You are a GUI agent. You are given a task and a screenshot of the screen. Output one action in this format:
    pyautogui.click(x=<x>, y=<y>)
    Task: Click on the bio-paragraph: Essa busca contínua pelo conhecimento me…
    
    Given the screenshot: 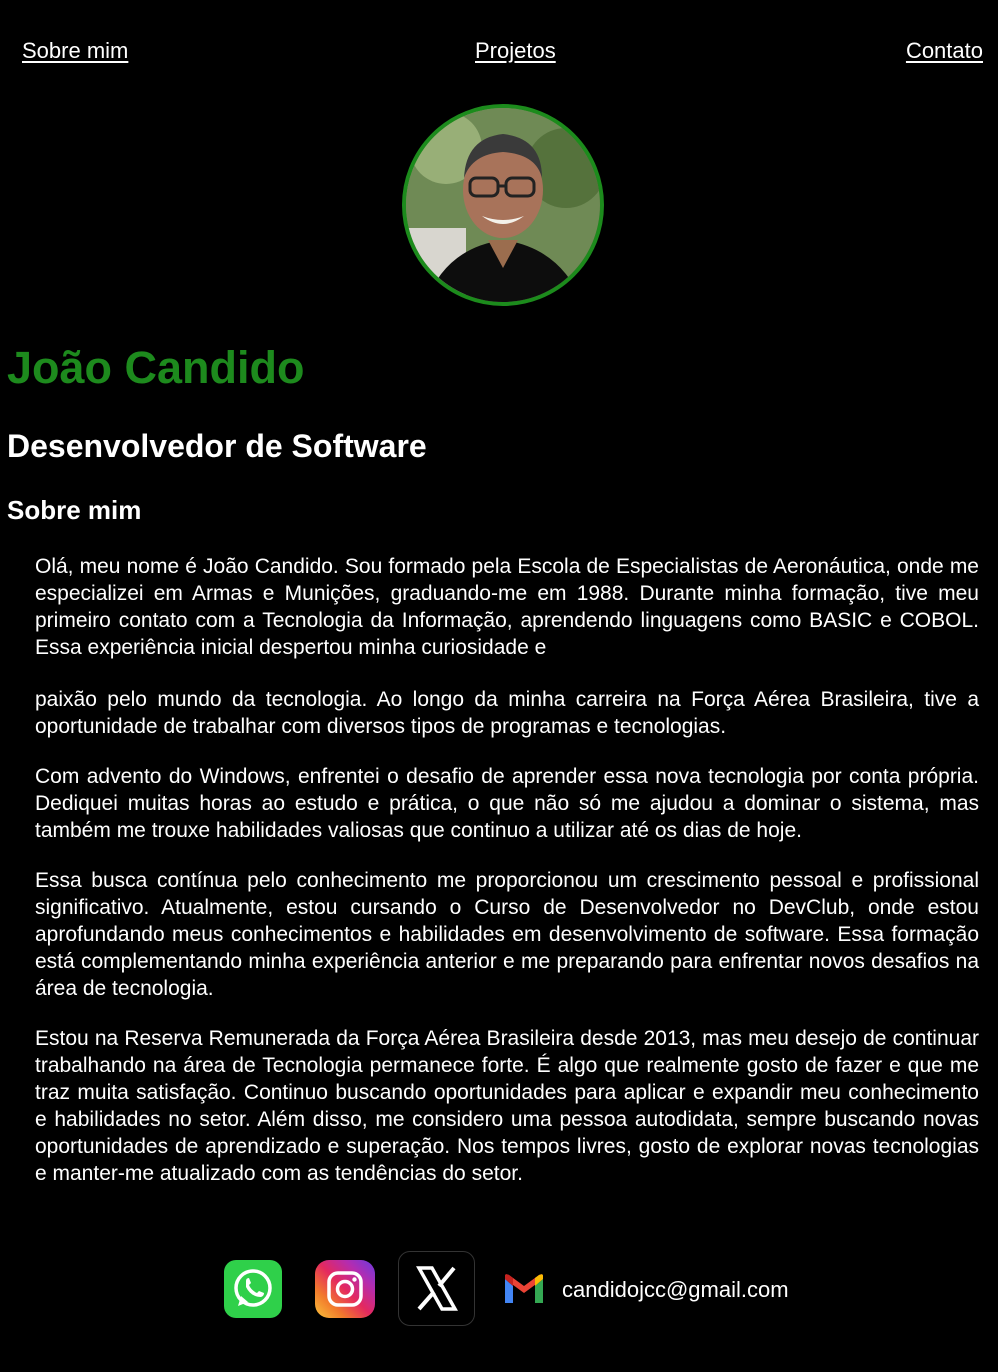 What is the action you would take?
    pyautogui.click(x=507, y=934)
    